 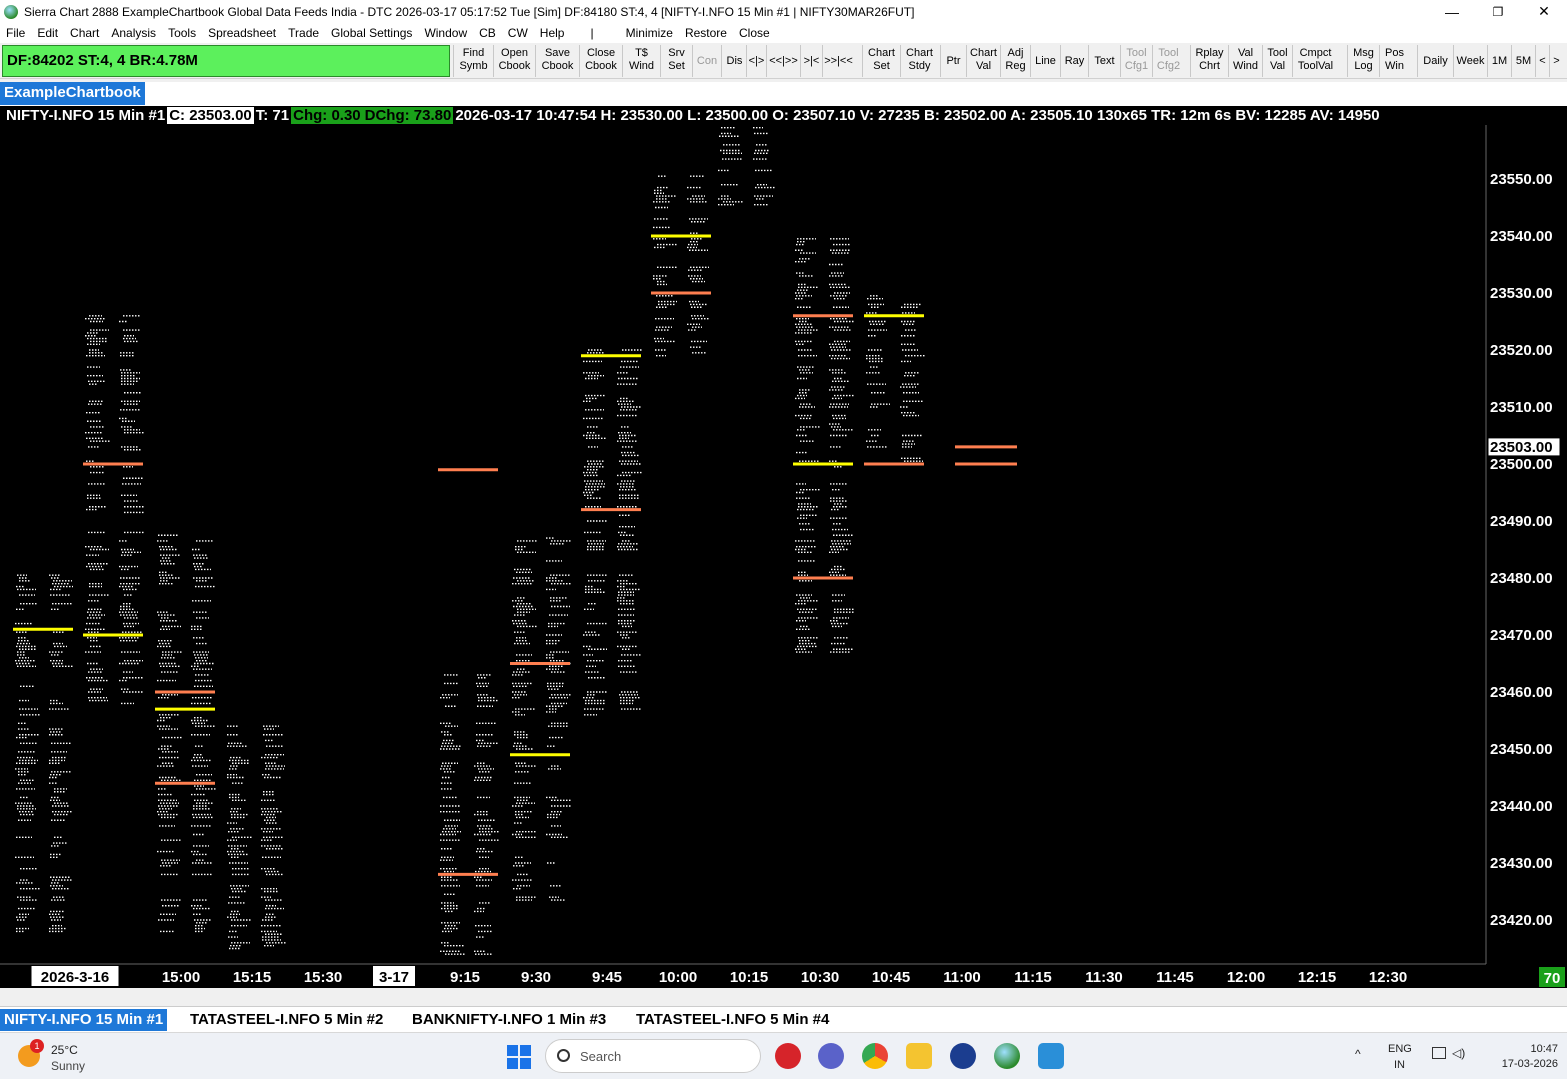 I want to click on menu-item-cb: CB, so click(x=487, y=33).